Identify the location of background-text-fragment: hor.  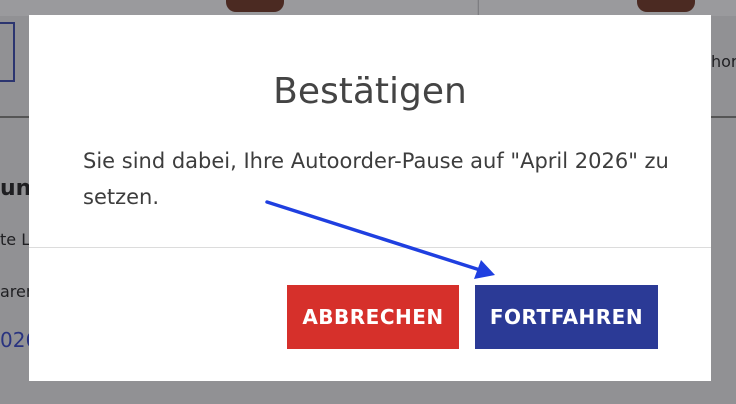
(723, 61).